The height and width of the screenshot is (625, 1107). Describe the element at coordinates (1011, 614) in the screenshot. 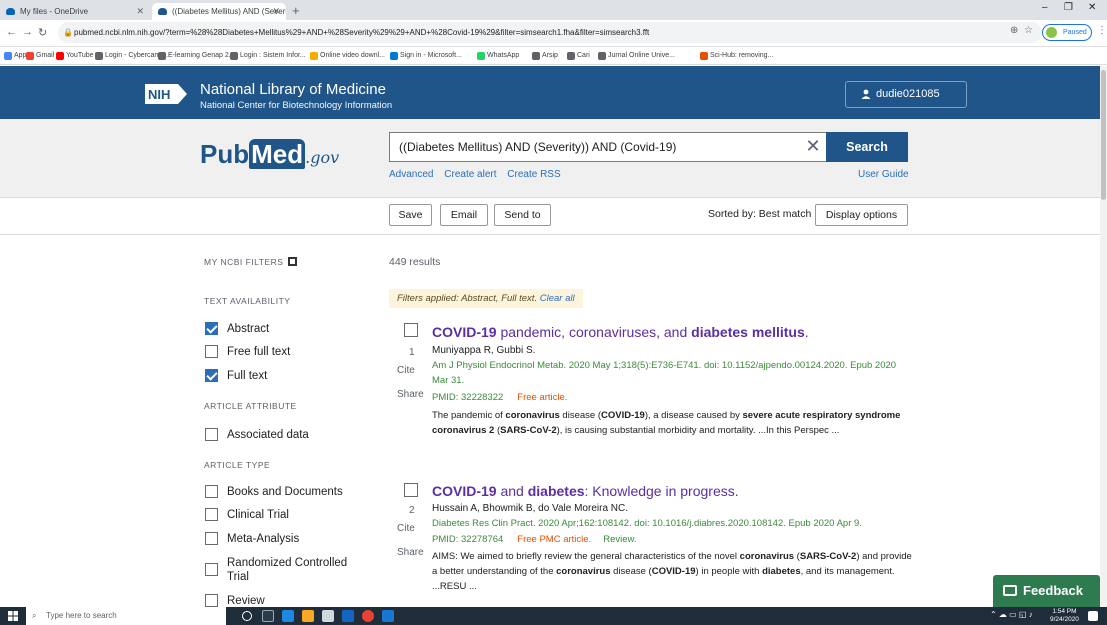

I see `system-tray-icons: ⌃ ☁ ▭ ◱ ♪` at that location.